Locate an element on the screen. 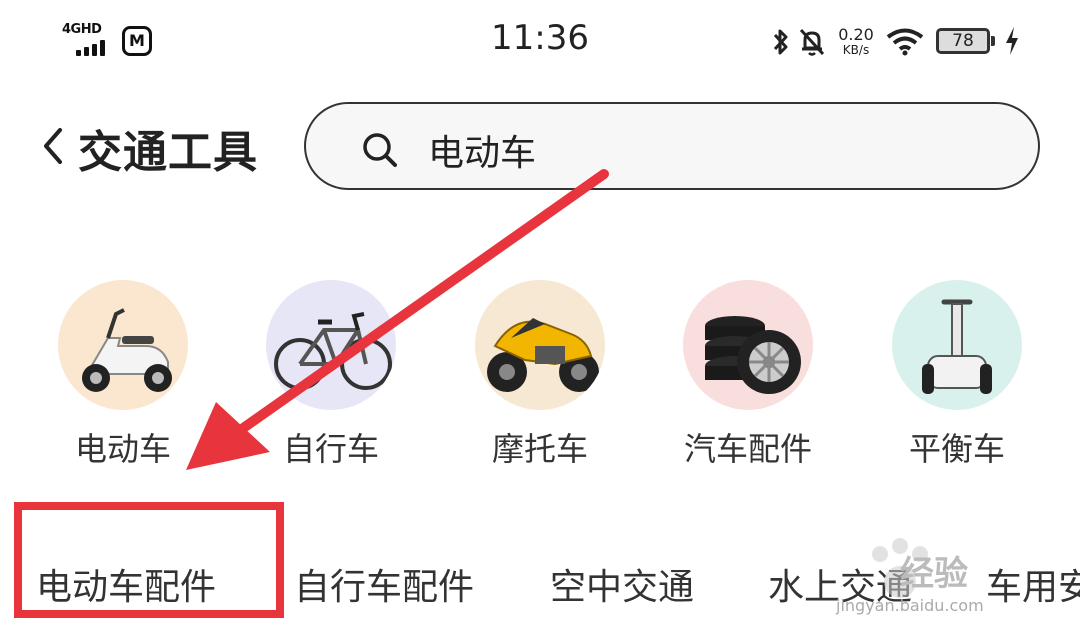 This screenshot has height=644, width=1080. category-car-accessories: 汽车配件 is located at coordinates (748, 378).